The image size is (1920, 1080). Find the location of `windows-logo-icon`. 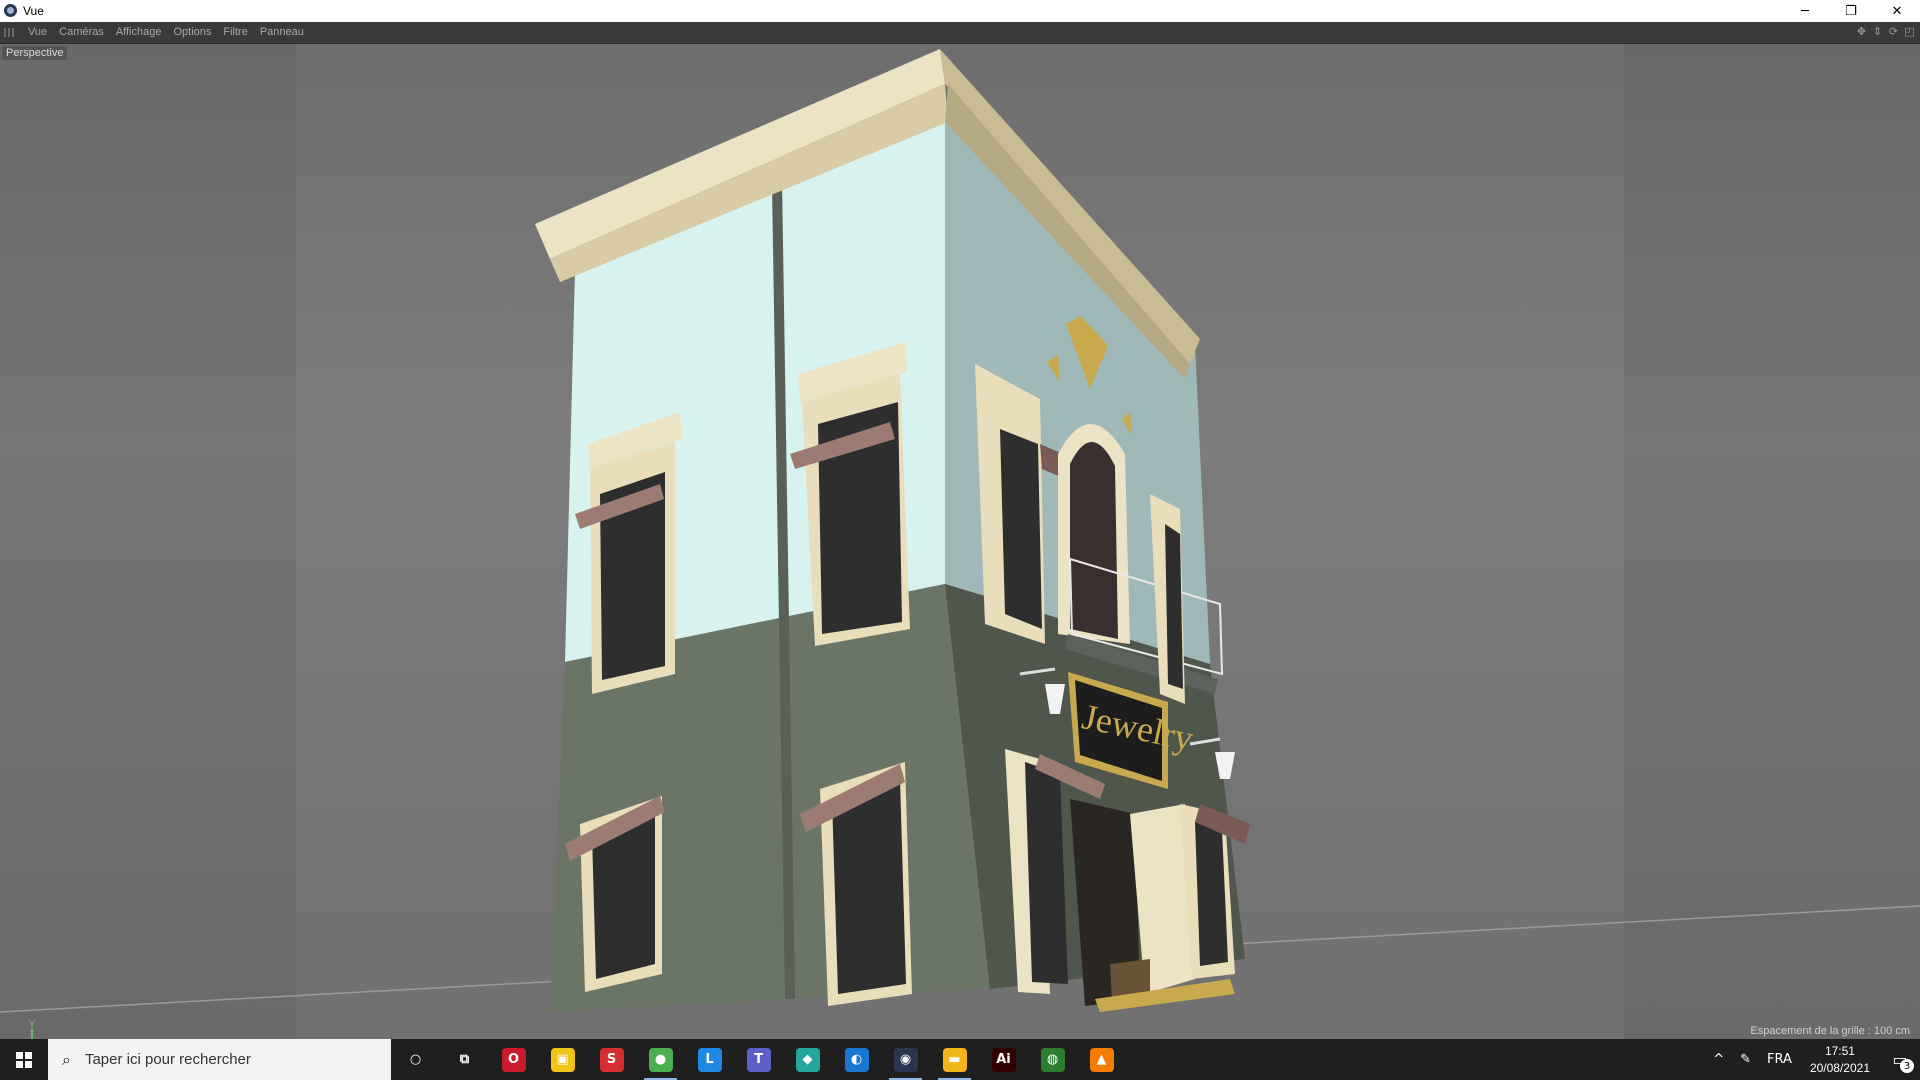

windows-logo-icon is located at coordinates (24, 1059).